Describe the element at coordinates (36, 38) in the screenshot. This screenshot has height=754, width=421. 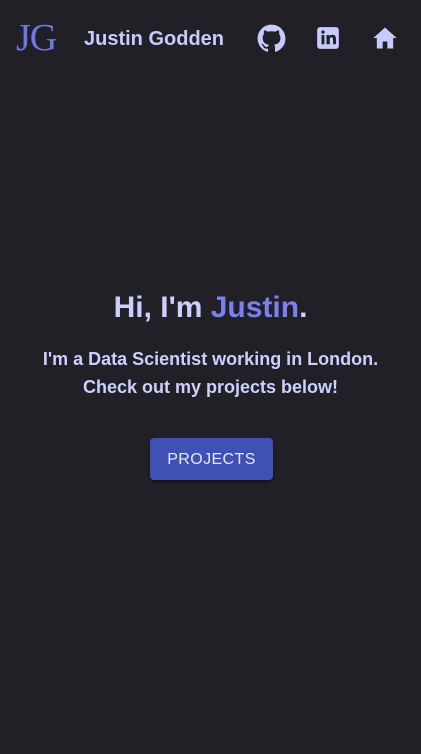
I see `site-logo: JG` at that location.